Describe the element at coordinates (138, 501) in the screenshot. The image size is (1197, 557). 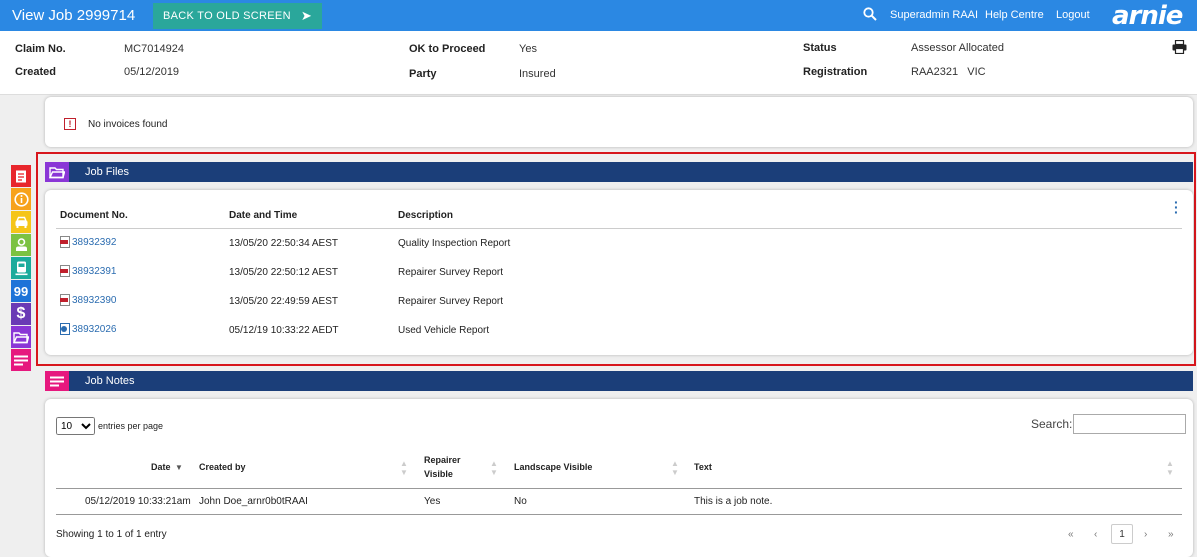
I see `note-date: 05/12/2019 10:33:21am` at that location.